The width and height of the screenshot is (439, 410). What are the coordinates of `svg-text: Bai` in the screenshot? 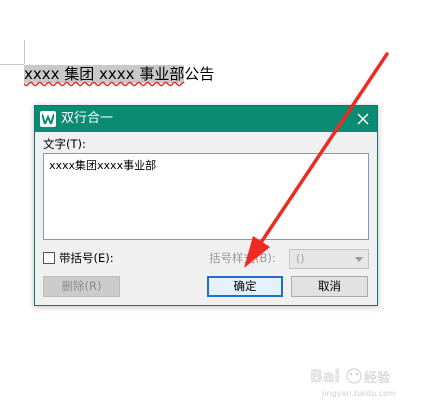 It's located at (325, 377).